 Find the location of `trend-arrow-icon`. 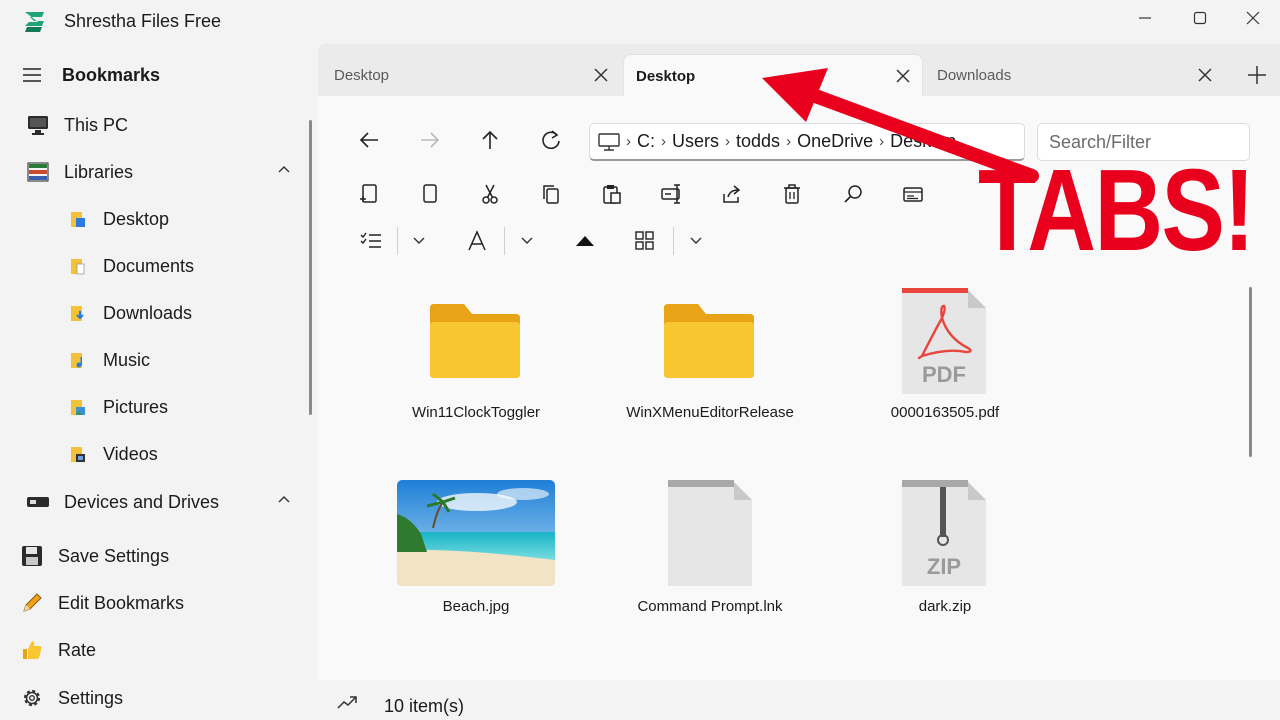

trend-arrow-icon is located at coordinates (347, 702).